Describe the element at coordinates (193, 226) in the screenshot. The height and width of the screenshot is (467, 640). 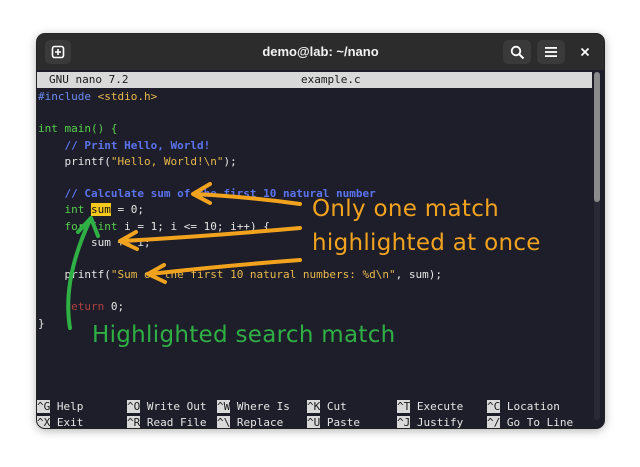
I see `code-token: i = 1; i <= 10; i++) {` at that location.